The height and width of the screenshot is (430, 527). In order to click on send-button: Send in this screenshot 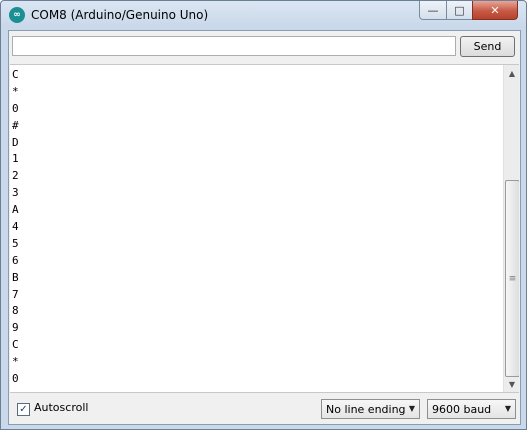, I will do `click(487, 46)`.